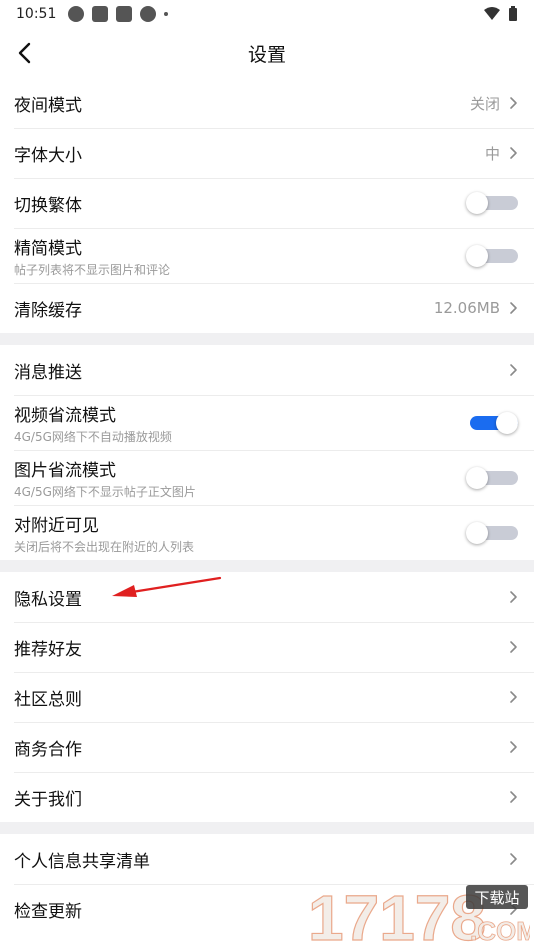  Describe the element at coordinates (466, 308) in the screenshot. I see `setting-value: 12.06MB` at that location.